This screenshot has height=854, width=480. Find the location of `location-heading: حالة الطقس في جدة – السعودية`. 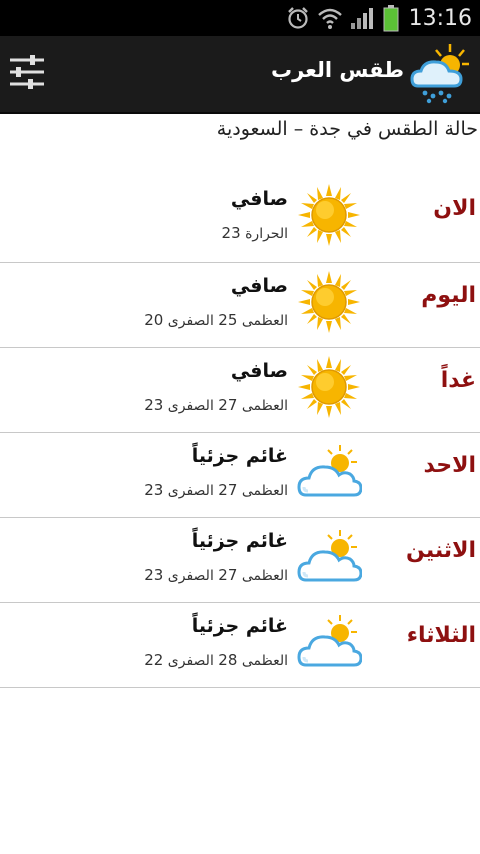

location-heading: حالة الطقس في جدة – السعودية is located at coordinates (347, 129).